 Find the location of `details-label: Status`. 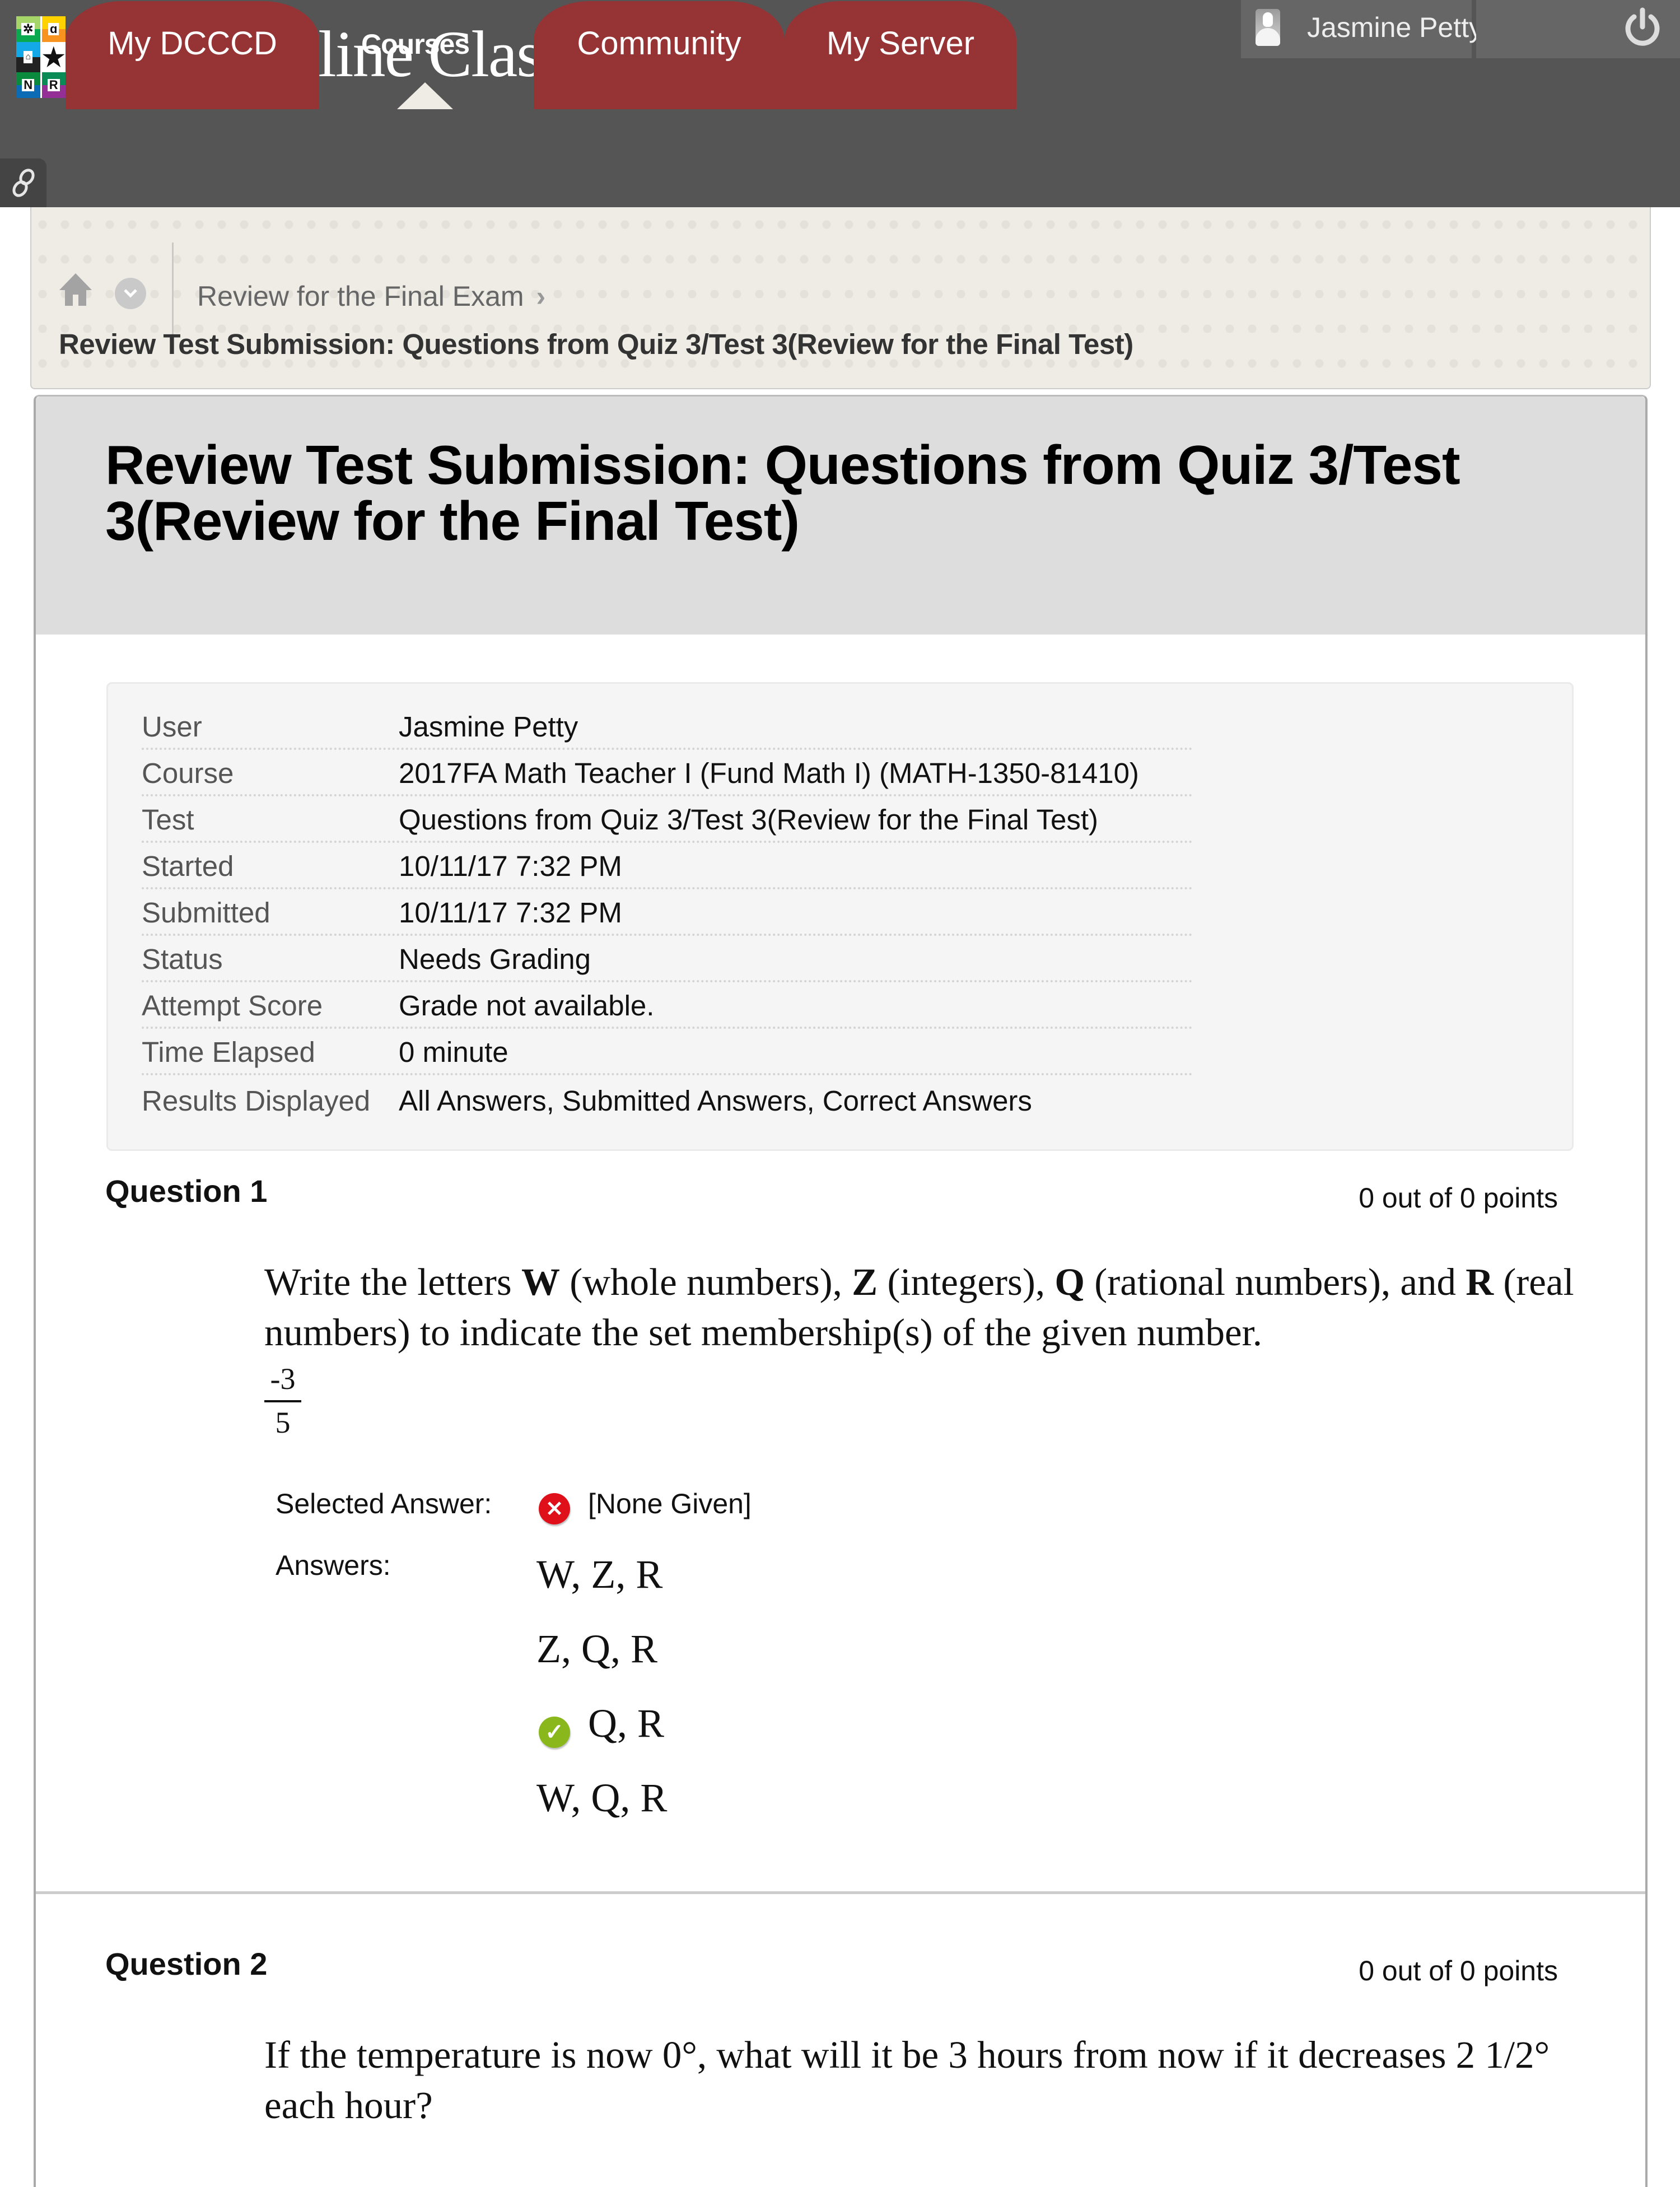

details-label: Status is located at coordinates (183, 959).